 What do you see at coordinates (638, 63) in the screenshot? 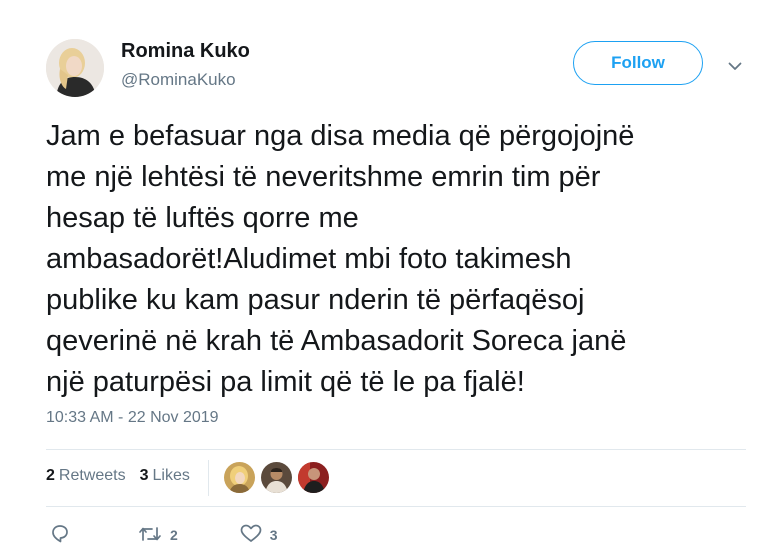
I see `follow-button: Follow` at bounding box center [638, 63].